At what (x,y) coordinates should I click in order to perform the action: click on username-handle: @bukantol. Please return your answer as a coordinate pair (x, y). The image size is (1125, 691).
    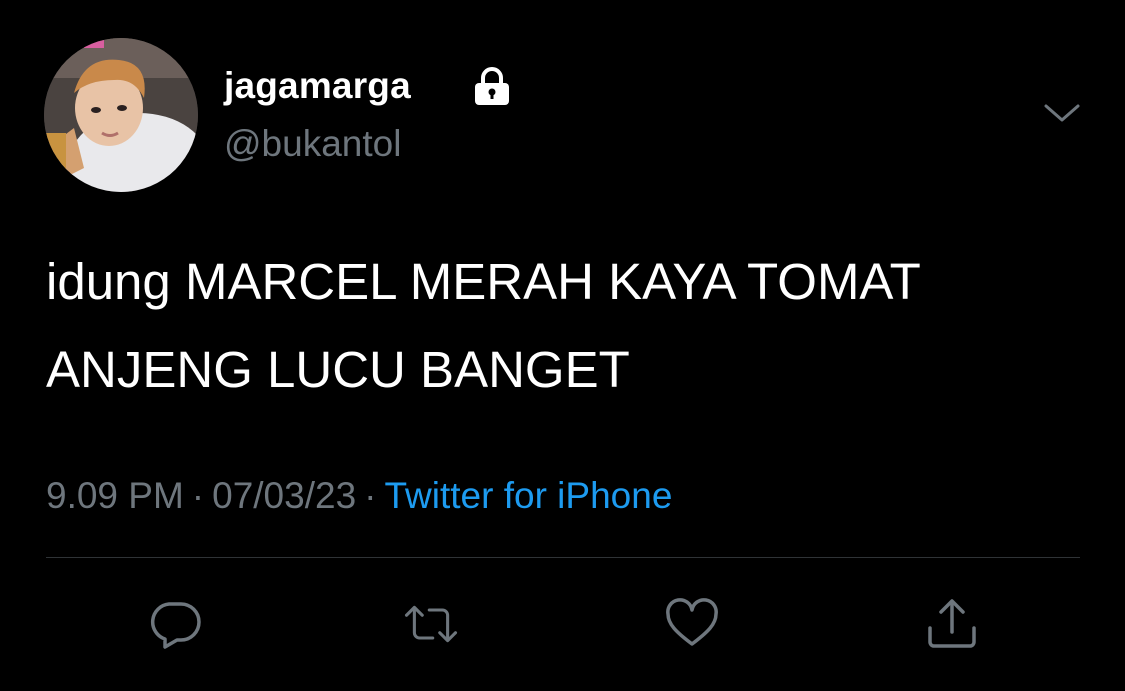
    Looking at the image, I should click on (312, 144).